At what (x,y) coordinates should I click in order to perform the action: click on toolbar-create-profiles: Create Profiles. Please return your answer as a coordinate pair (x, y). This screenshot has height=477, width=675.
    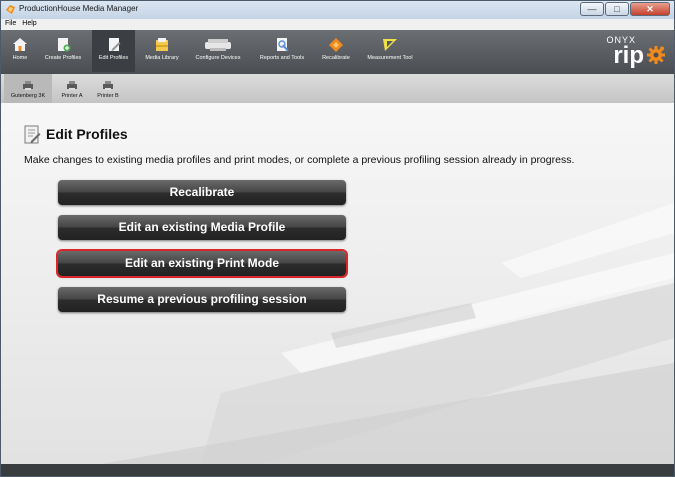
    Looking at the image, I should click on (63, 51).